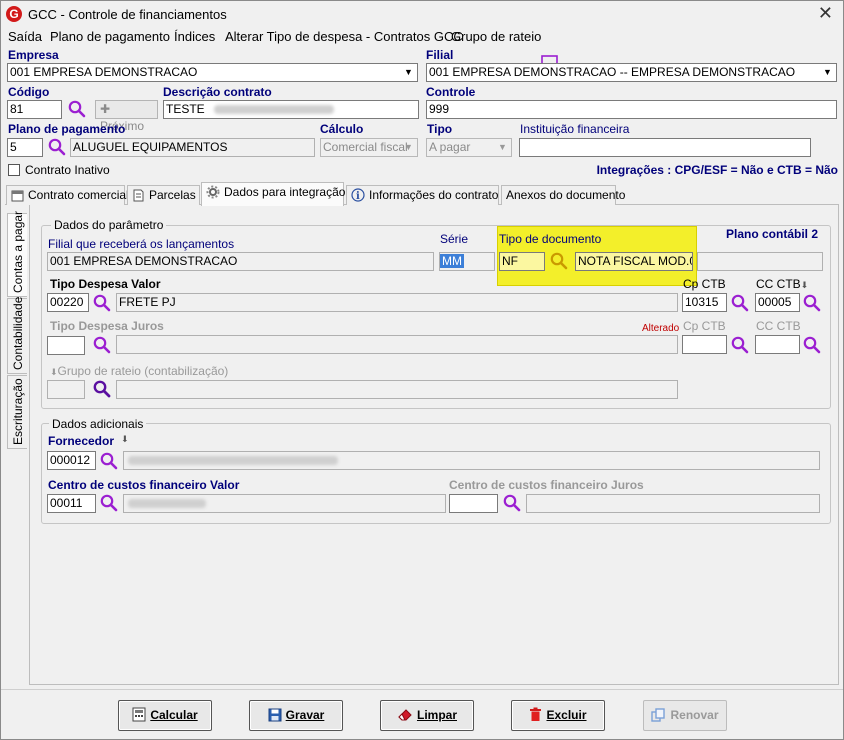 The image size is (844, 740). I want to click on trash-icon, so click(536, 714).